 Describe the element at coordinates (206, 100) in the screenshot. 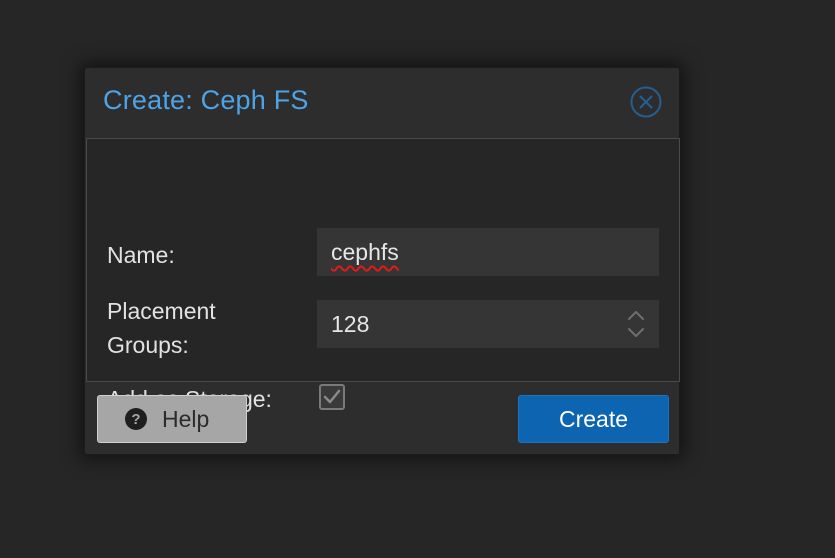

I see `dialog-title: Create: Ceph FS` at that location.